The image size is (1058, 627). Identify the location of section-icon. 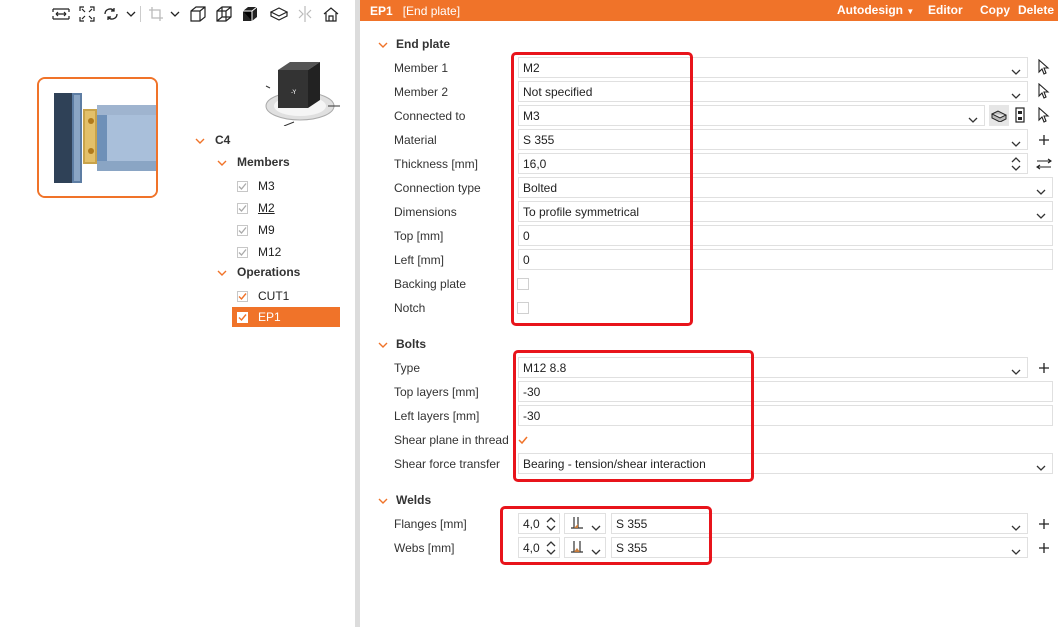
(305, 14).